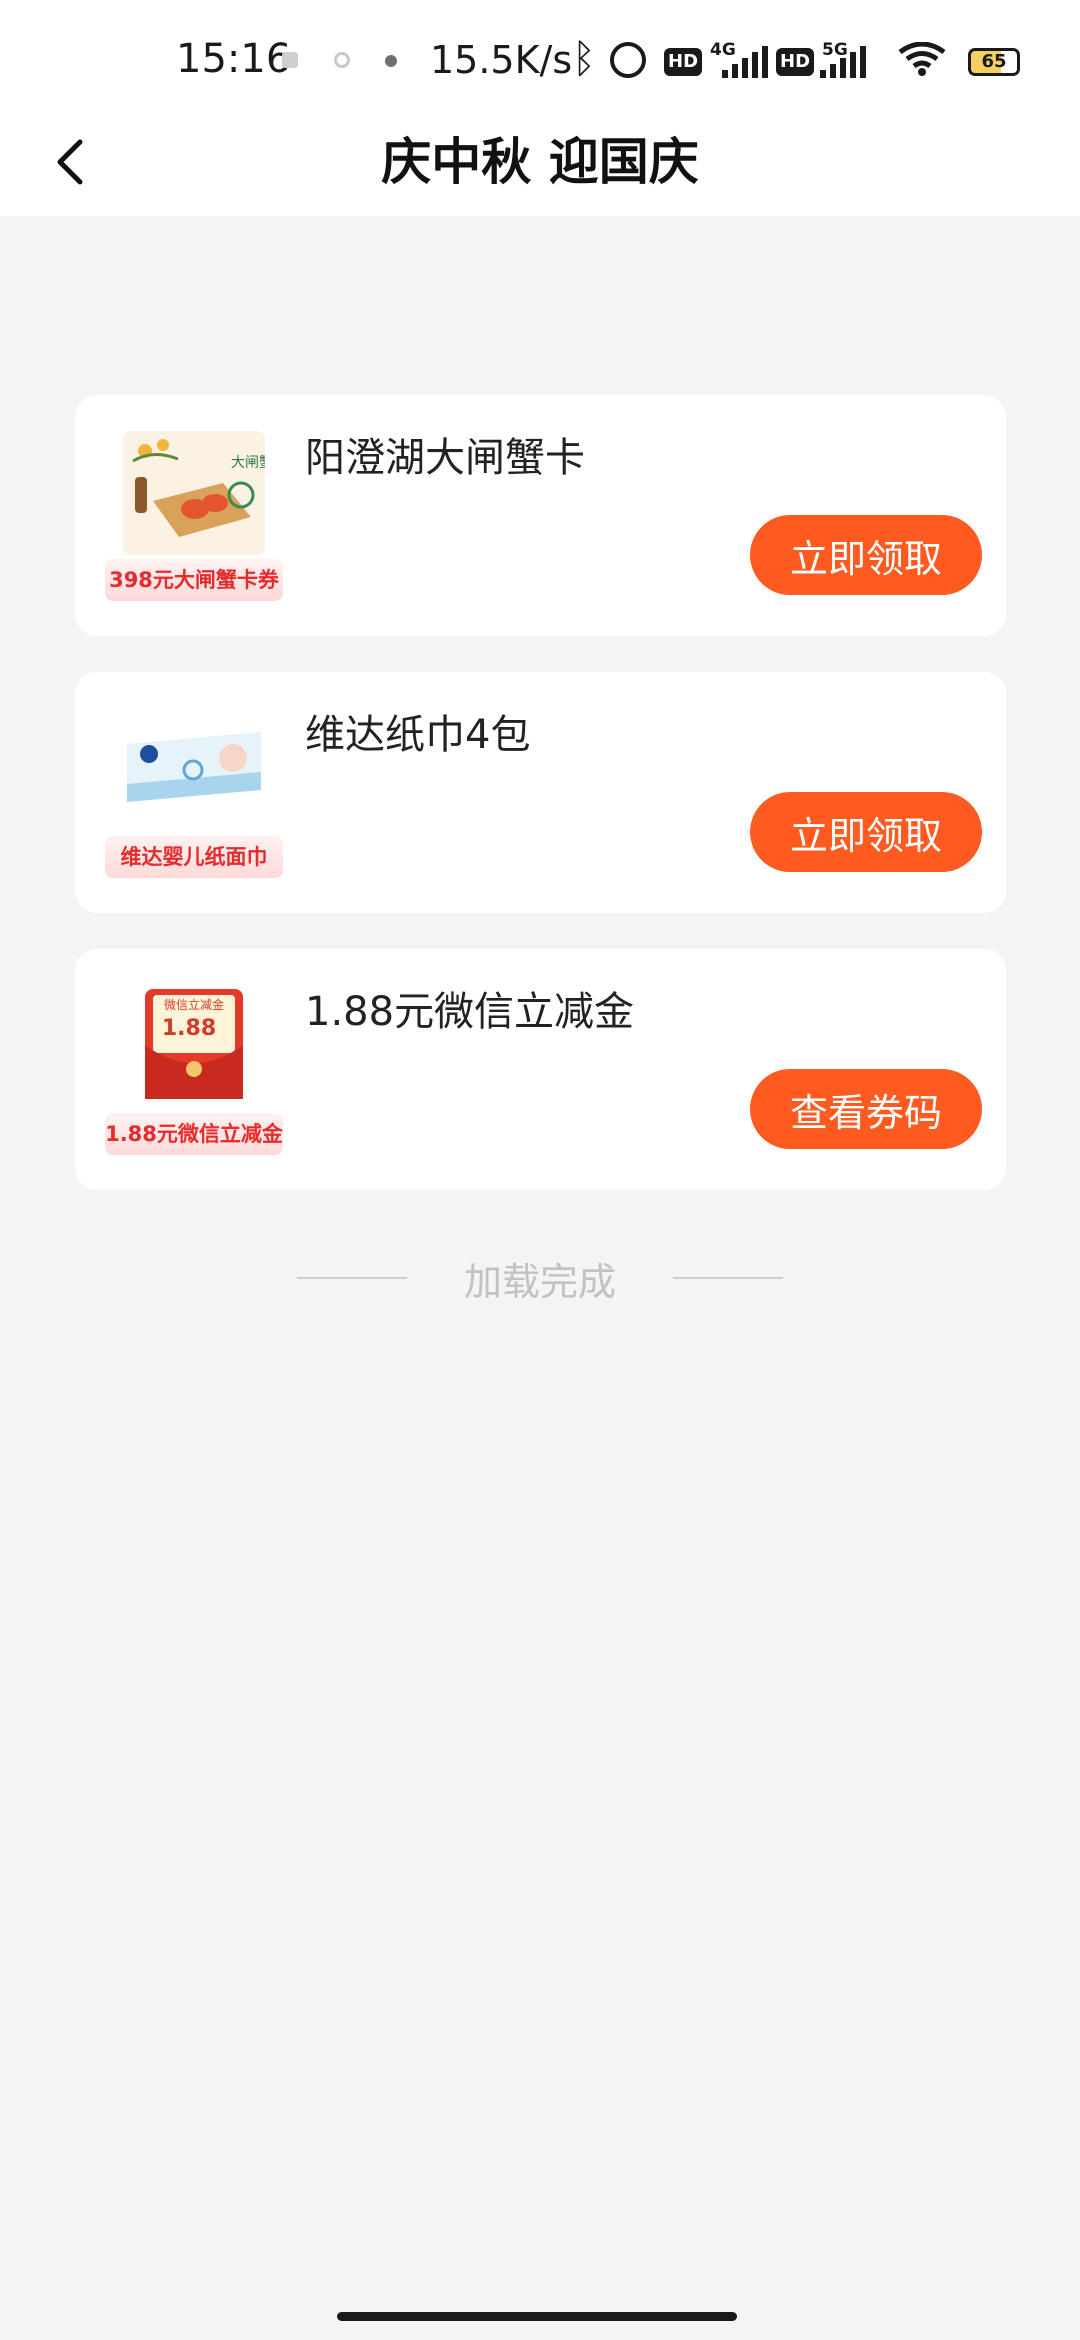 This screenshot has height=2340, width=1080. Describe the element at coordinates (391, 61) in the screenshot. I see `more-notifications-icon` at that location.